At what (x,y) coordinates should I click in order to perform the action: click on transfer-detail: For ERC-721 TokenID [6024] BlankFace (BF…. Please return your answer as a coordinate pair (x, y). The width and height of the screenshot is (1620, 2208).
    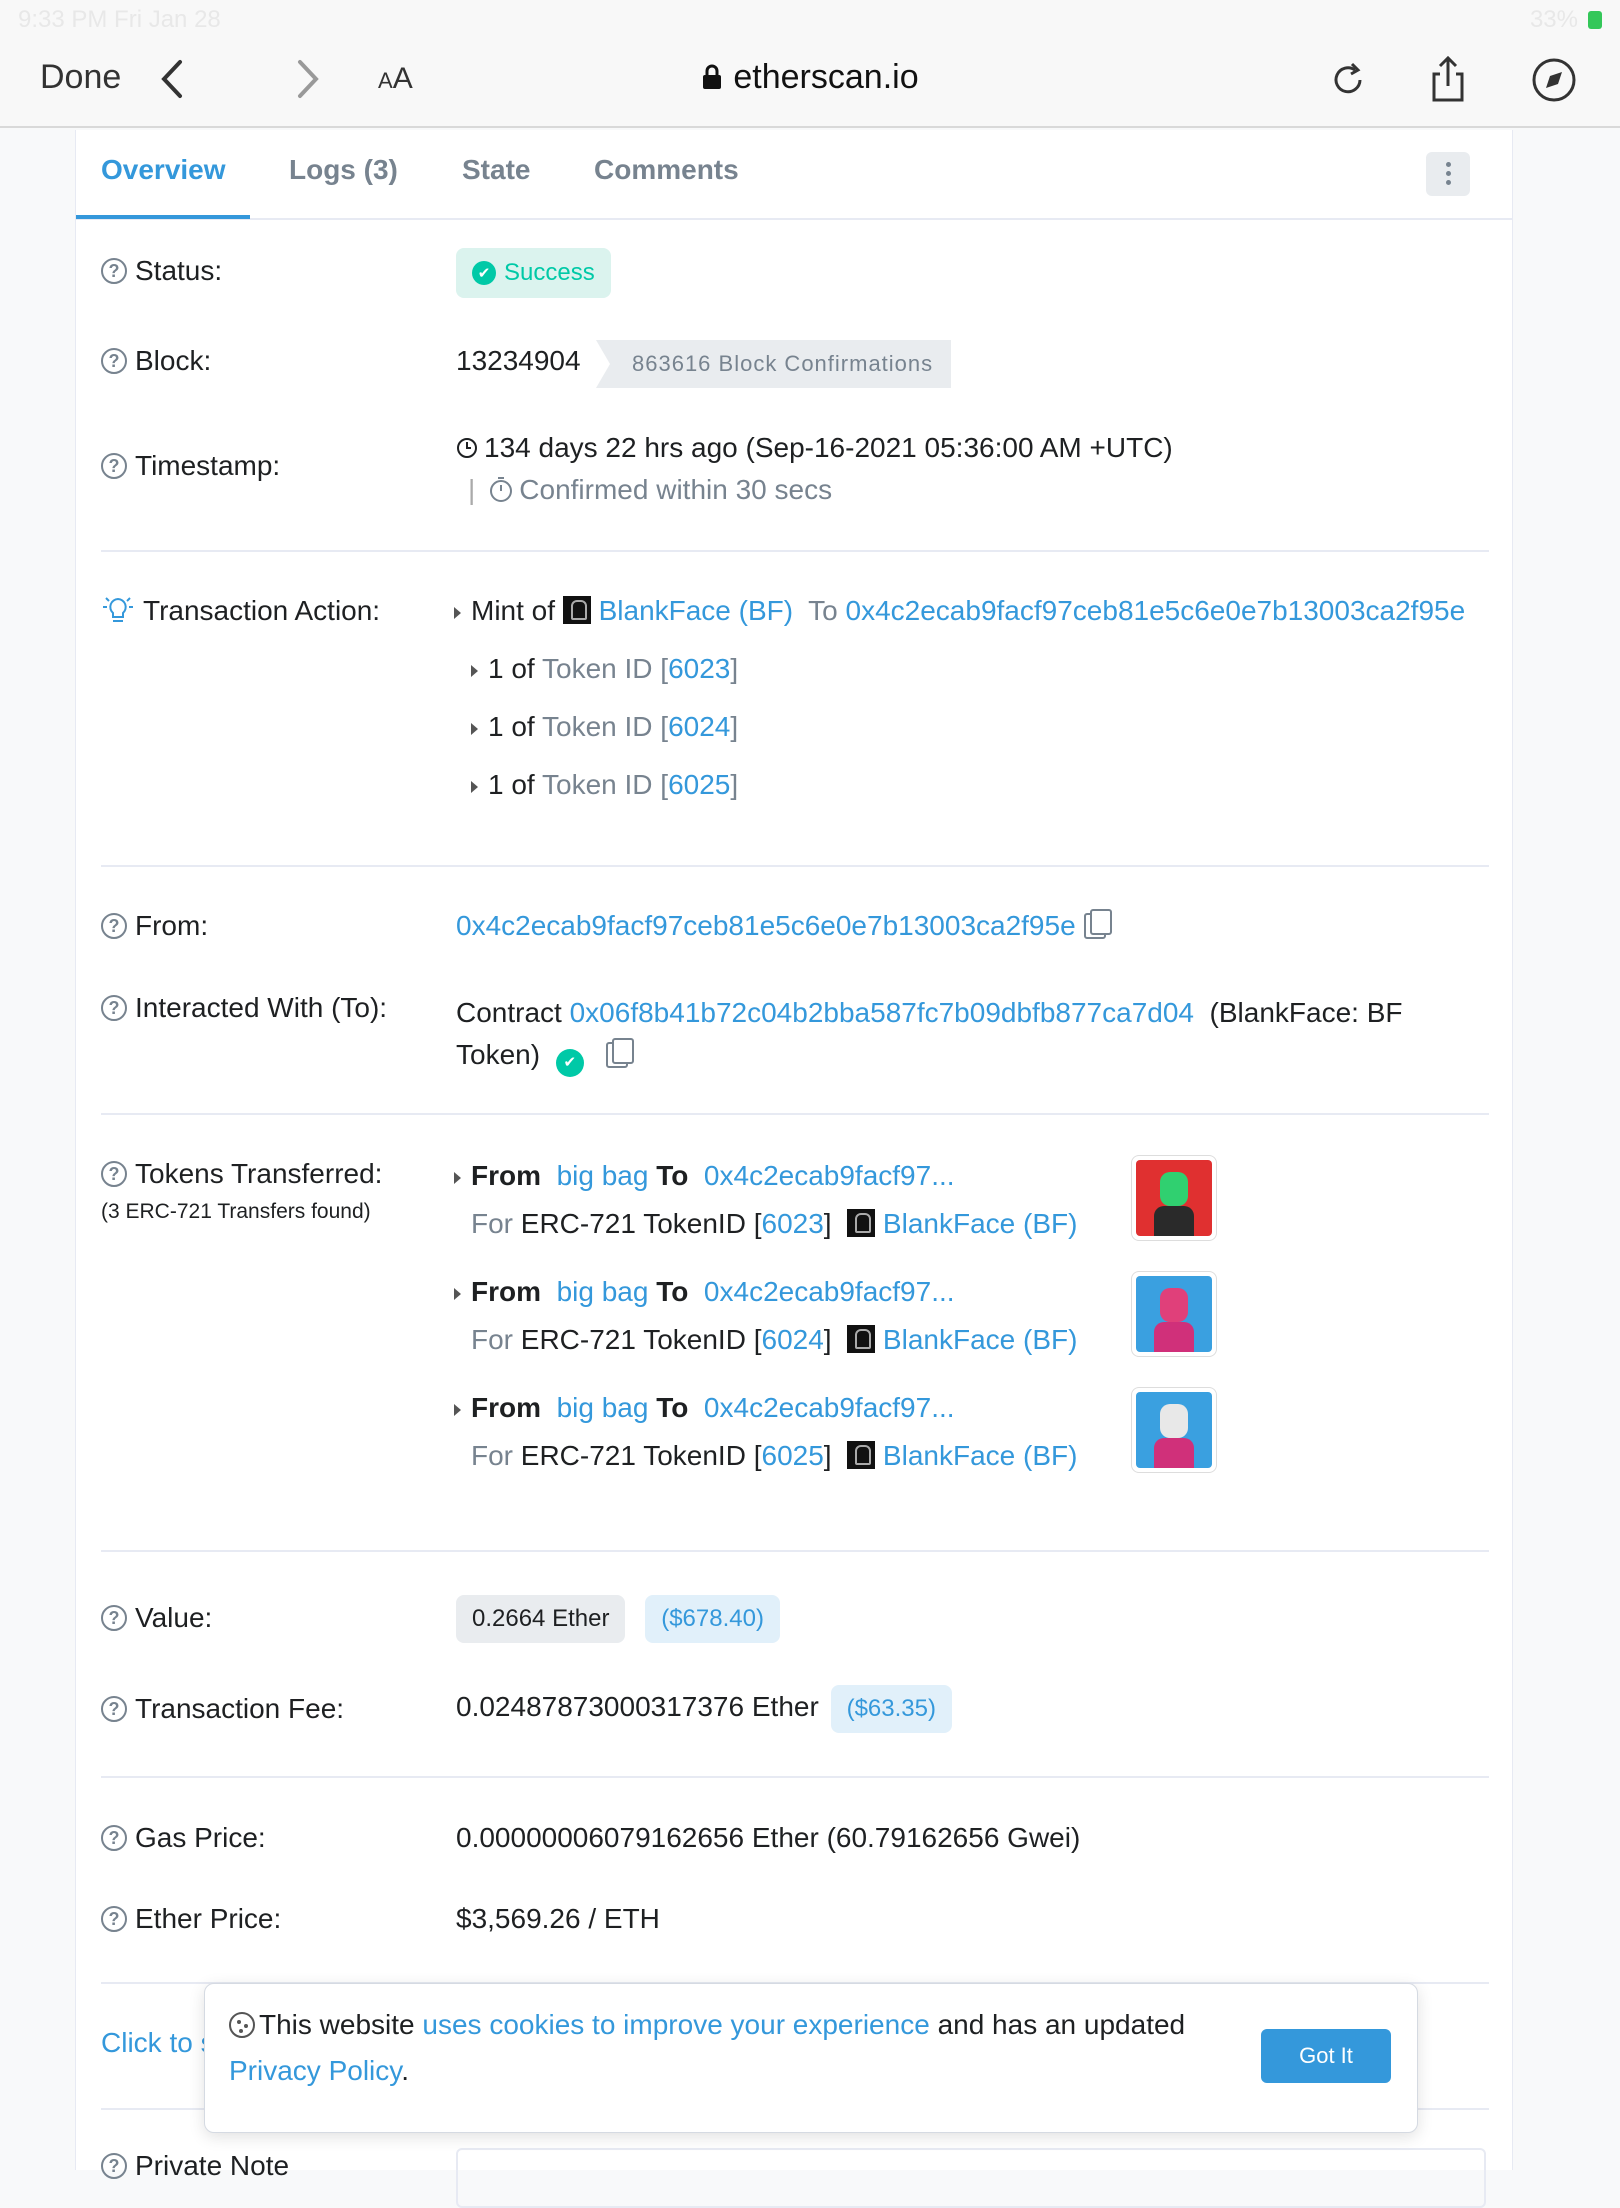
    Looking at the image, I should click on (774, 1339).